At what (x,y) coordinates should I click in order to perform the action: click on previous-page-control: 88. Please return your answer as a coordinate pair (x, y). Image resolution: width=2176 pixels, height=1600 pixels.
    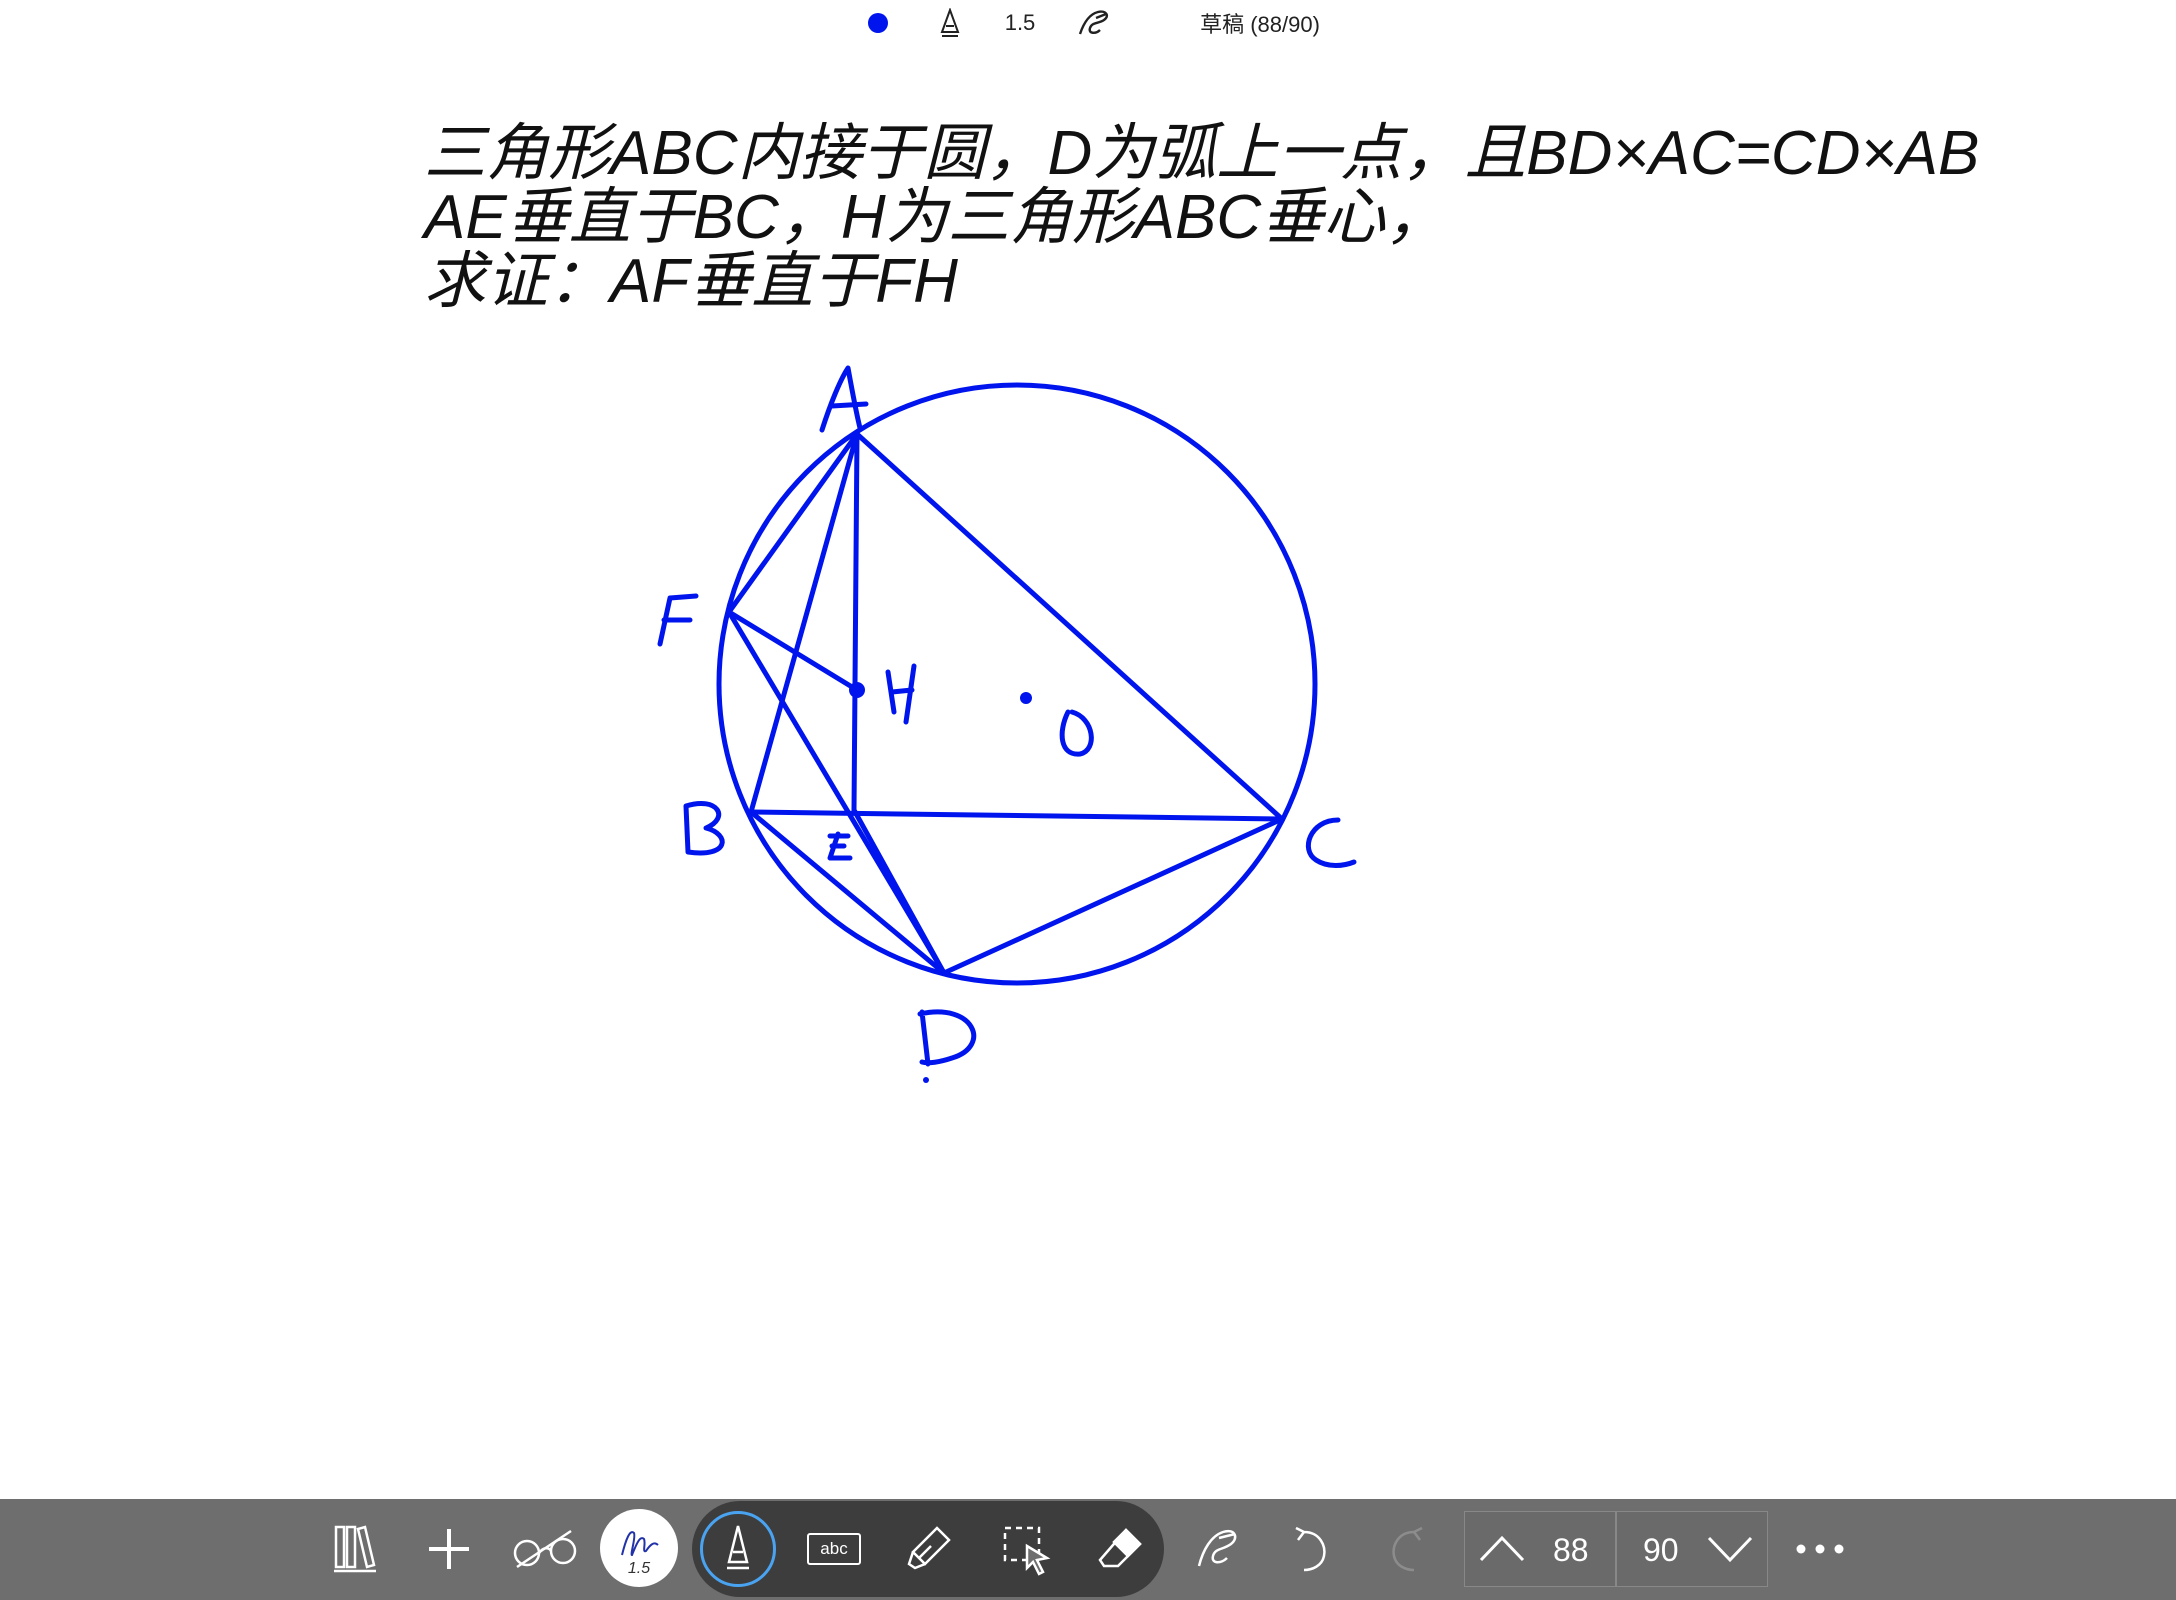
    Looking at the image, I should click on (1540, 1549).